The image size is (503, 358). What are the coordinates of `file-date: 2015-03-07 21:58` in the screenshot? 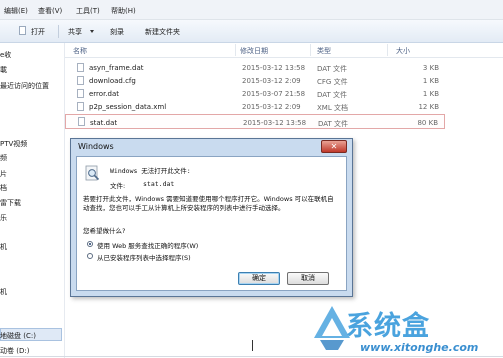 It's located at (274, 94).